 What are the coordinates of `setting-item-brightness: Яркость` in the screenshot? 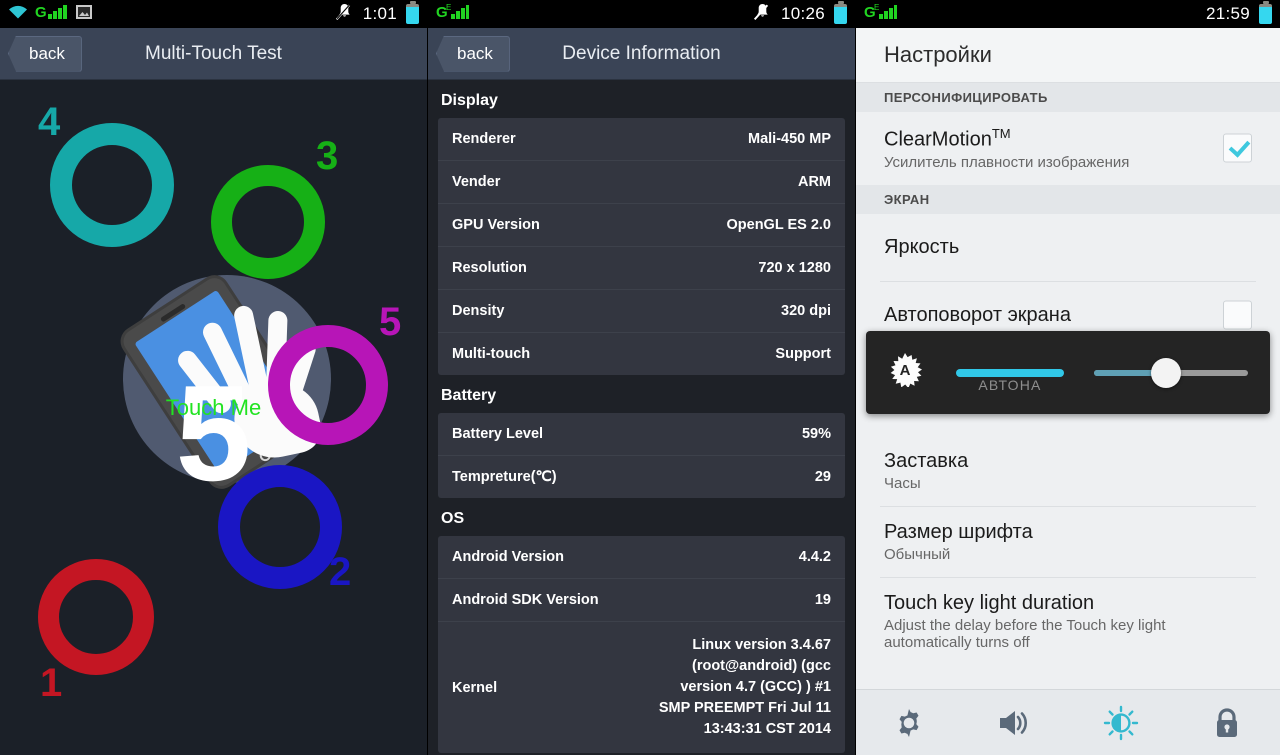 It's located at (1068, 247).